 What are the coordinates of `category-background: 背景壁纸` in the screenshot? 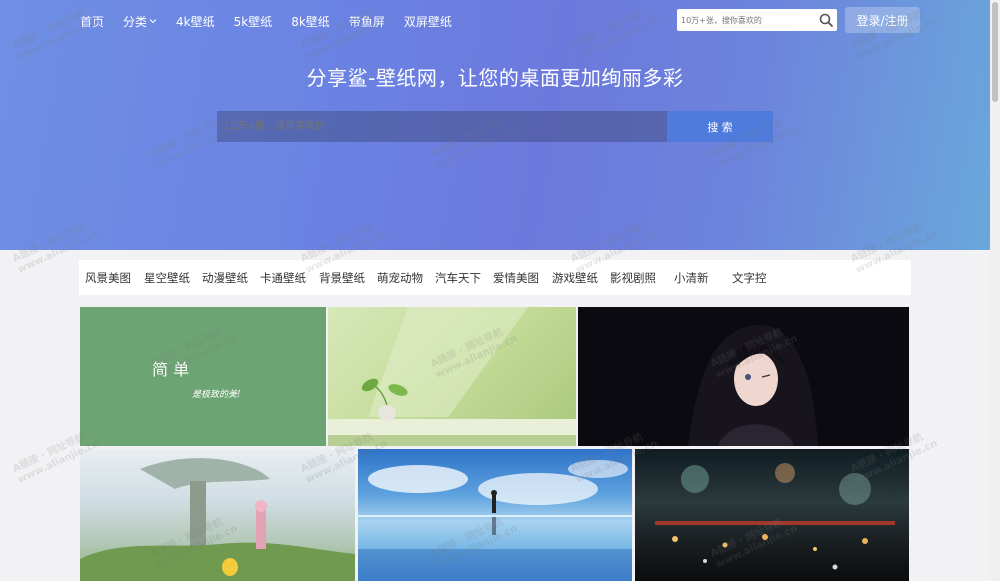 It's located at (342, 278).